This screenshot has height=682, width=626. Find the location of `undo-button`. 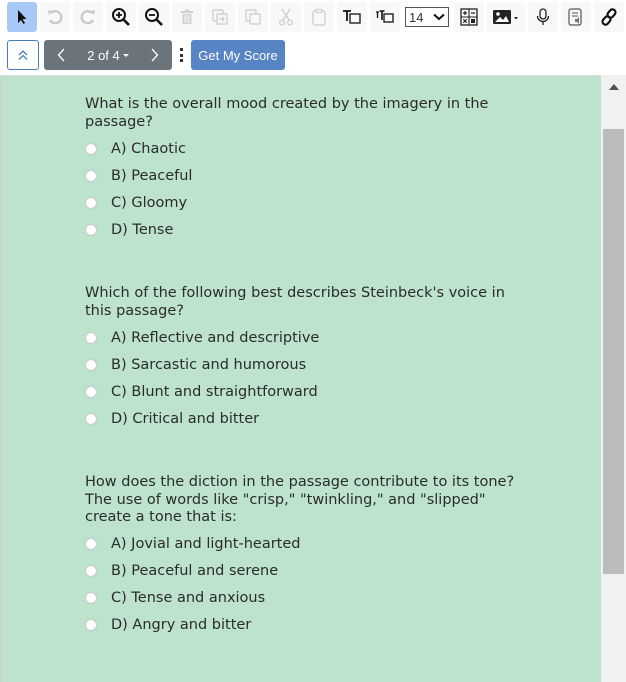

undo-button is located at coordinates (55, 17).